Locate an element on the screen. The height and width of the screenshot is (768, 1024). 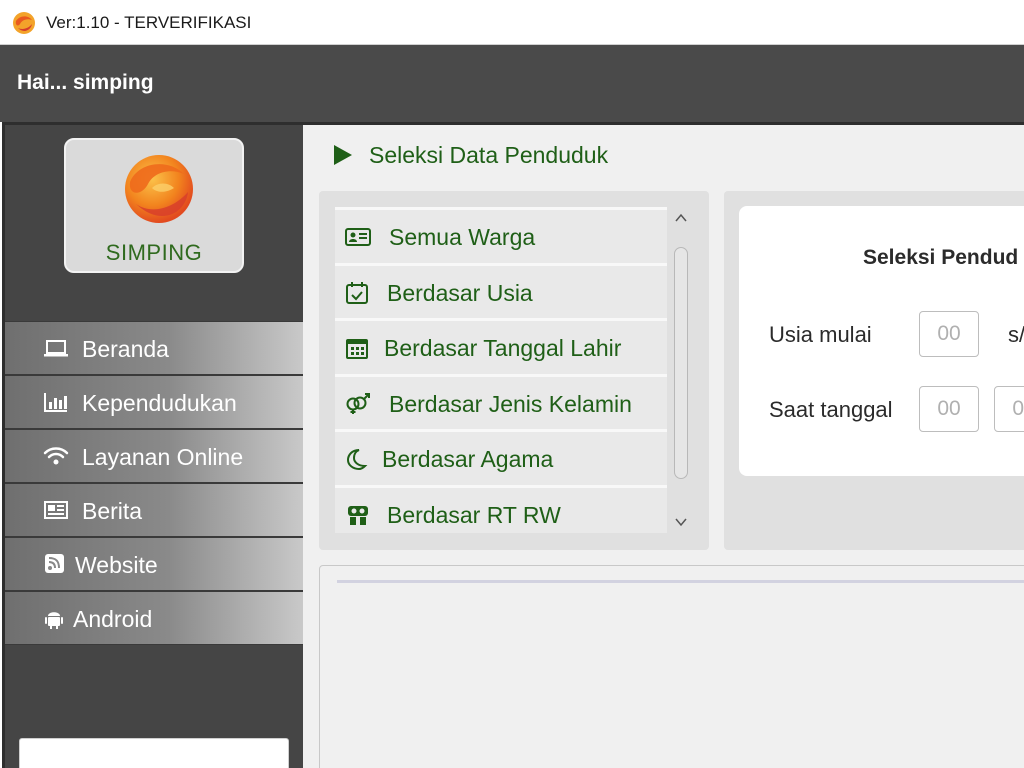
sidebar-item-beranda: Beranda is located at coordinates (154, 348).